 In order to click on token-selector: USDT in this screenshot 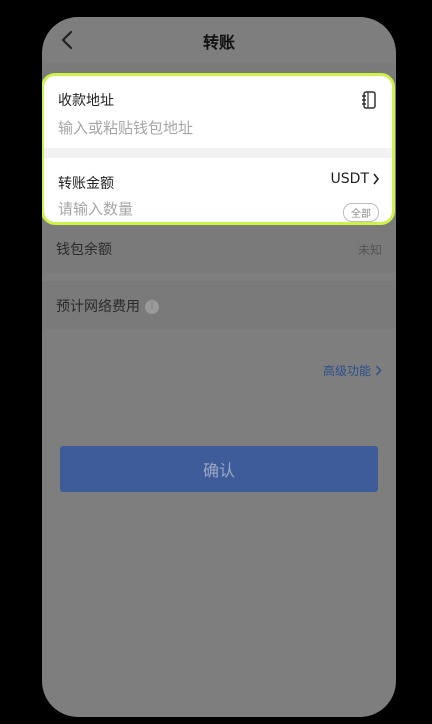, I will do `click(355, 179)`.